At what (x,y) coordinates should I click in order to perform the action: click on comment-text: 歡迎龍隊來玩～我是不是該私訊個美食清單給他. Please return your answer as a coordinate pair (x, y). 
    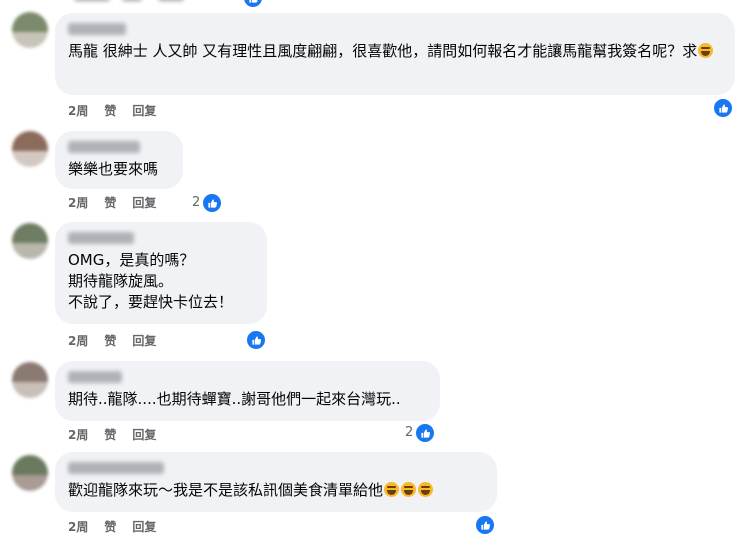
    Looking at the image, I should click on (276, 490).